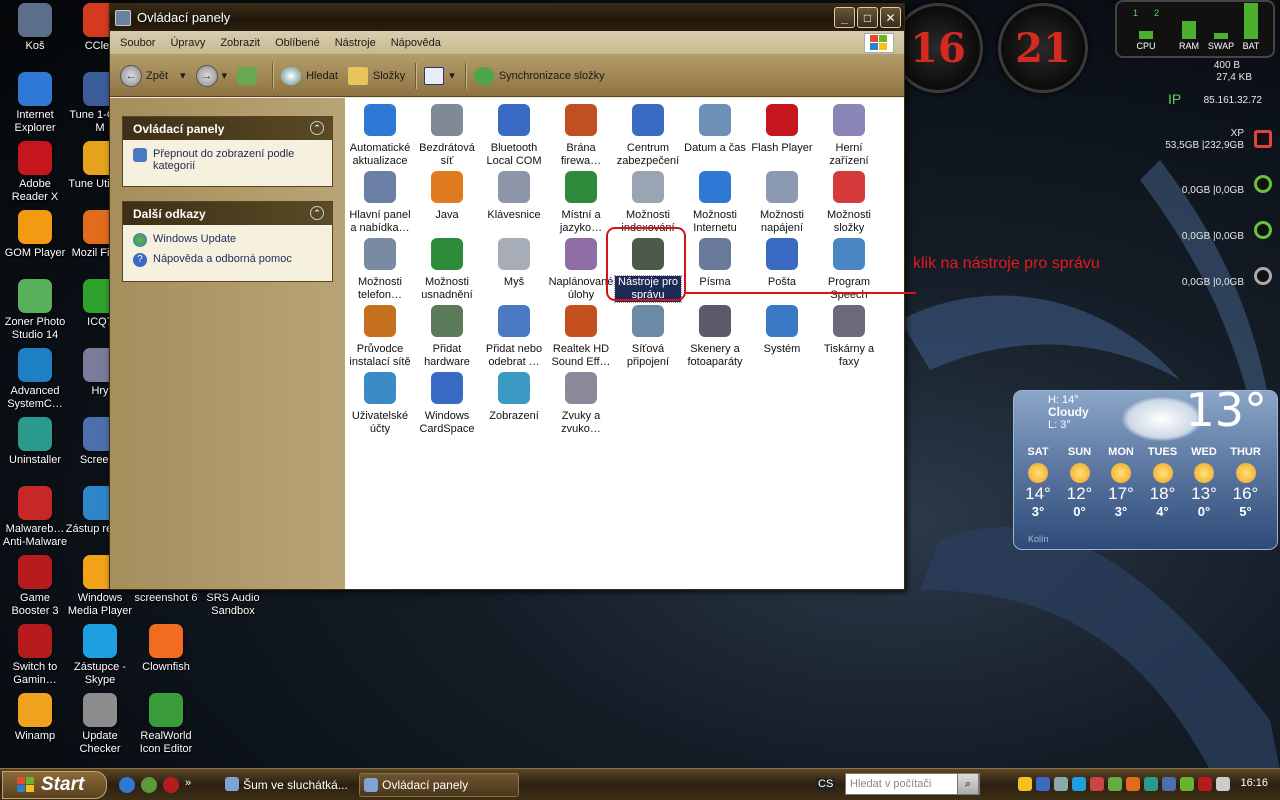 The height and width of the screenshot is (800, 1280). I want to click on desktop-icon: Koš, so click(35, 28).